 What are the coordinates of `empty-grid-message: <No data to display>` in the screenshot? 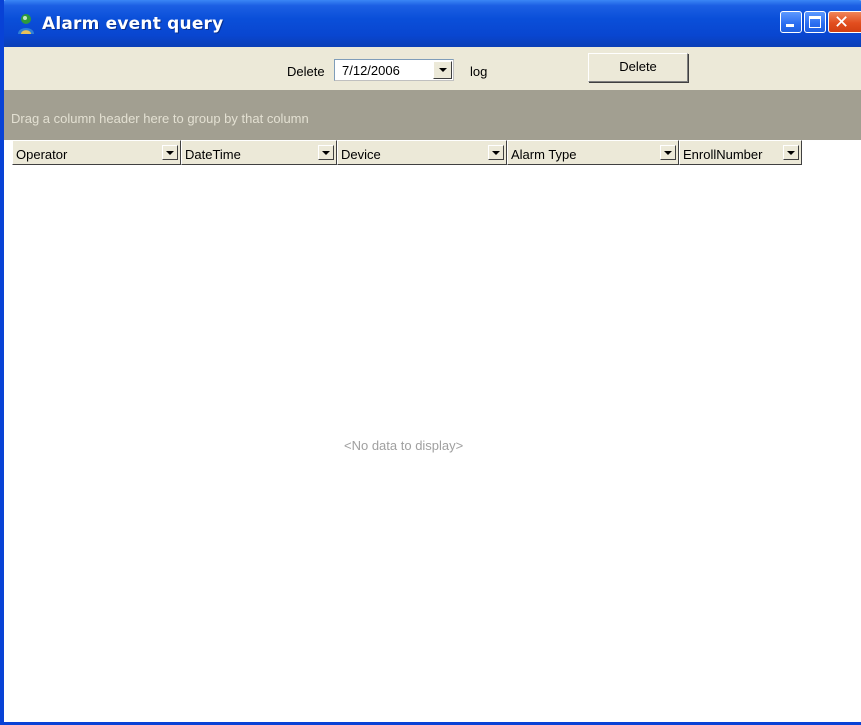 It's located at (404, 445).